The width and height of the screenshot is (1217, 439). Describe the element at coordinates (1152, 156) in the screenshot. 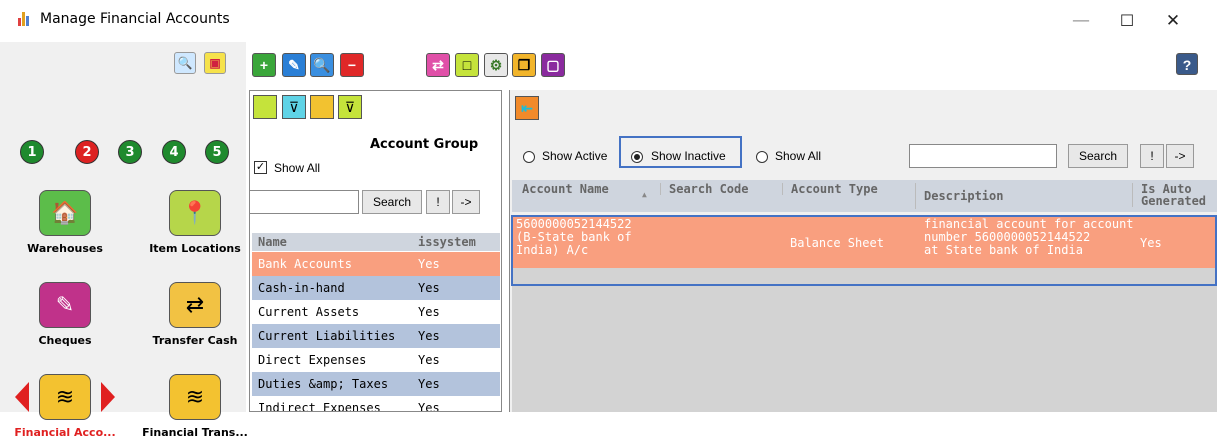

I see `account-clear-button: !` at that location.